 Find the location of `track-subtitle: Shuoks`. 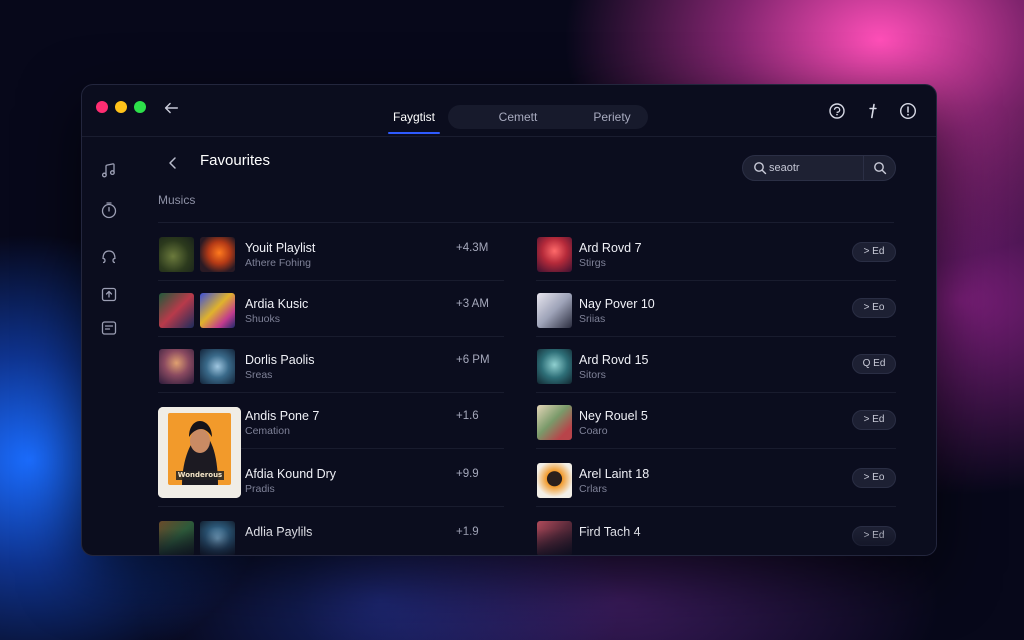

track-subtitle: Shuoks is located at coordinates (263, 319).